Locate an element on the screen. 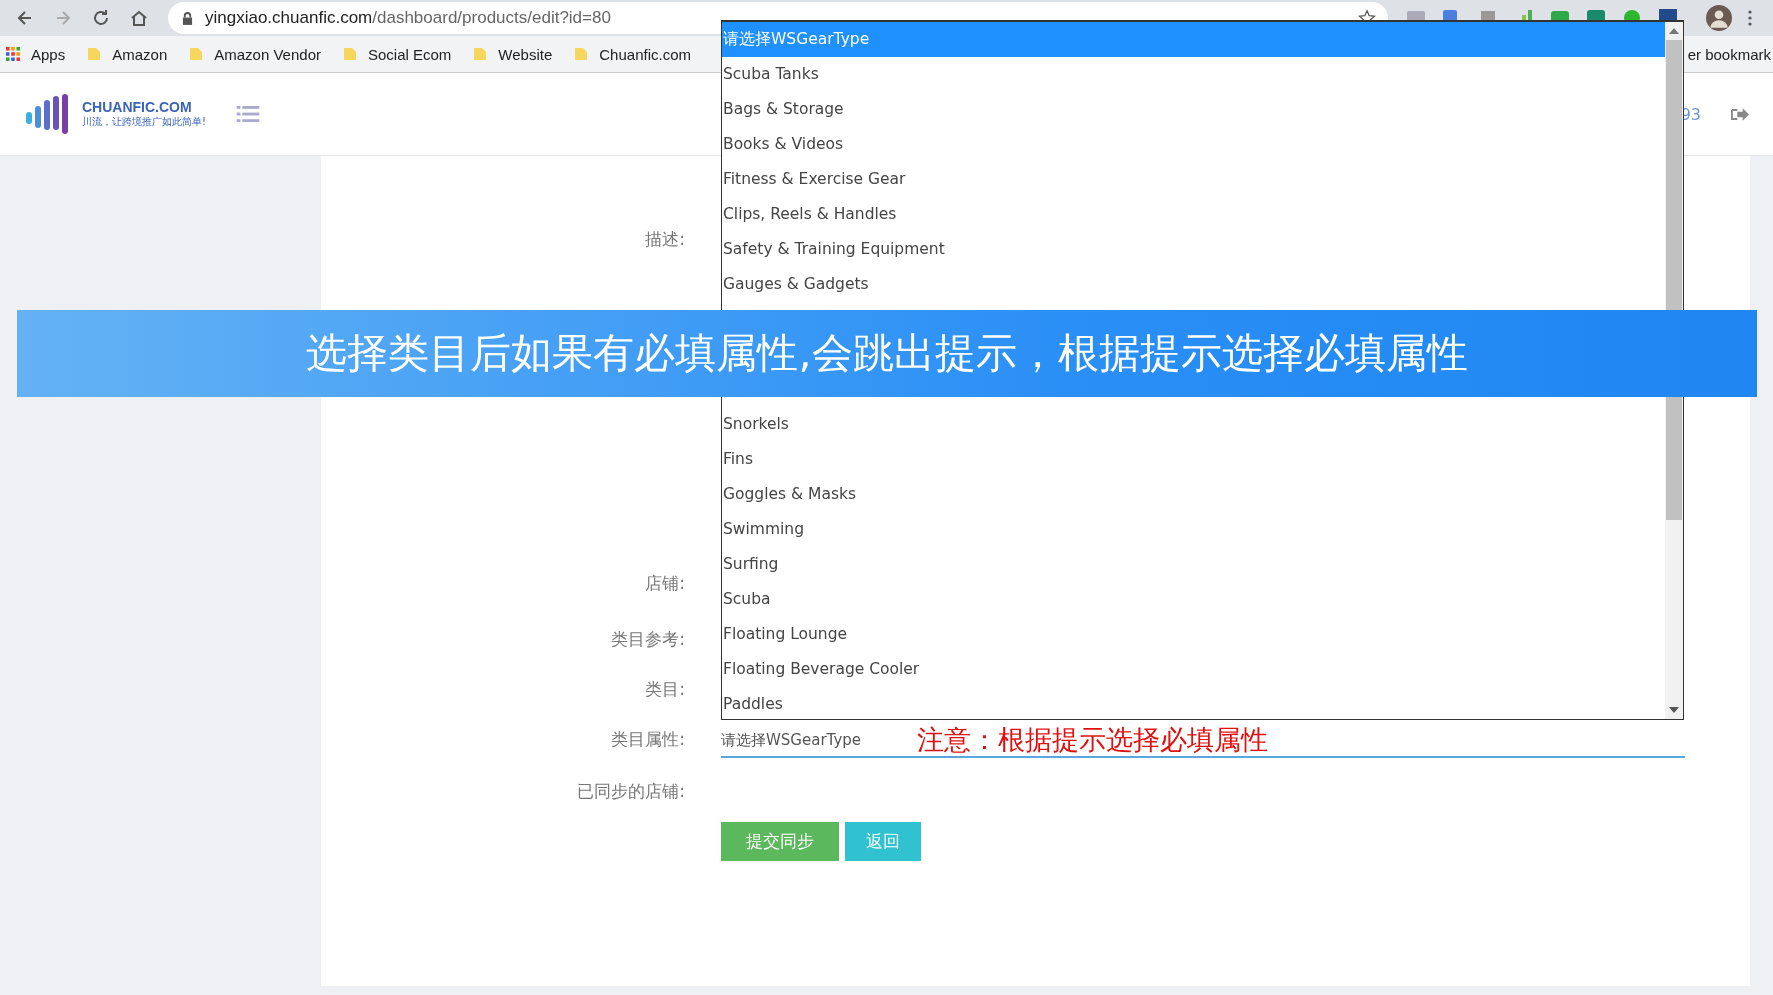 The width and height of the screenshot is (1773, 995). dropdown-option: Floating Lounge is located at coordinates (1193, 634).